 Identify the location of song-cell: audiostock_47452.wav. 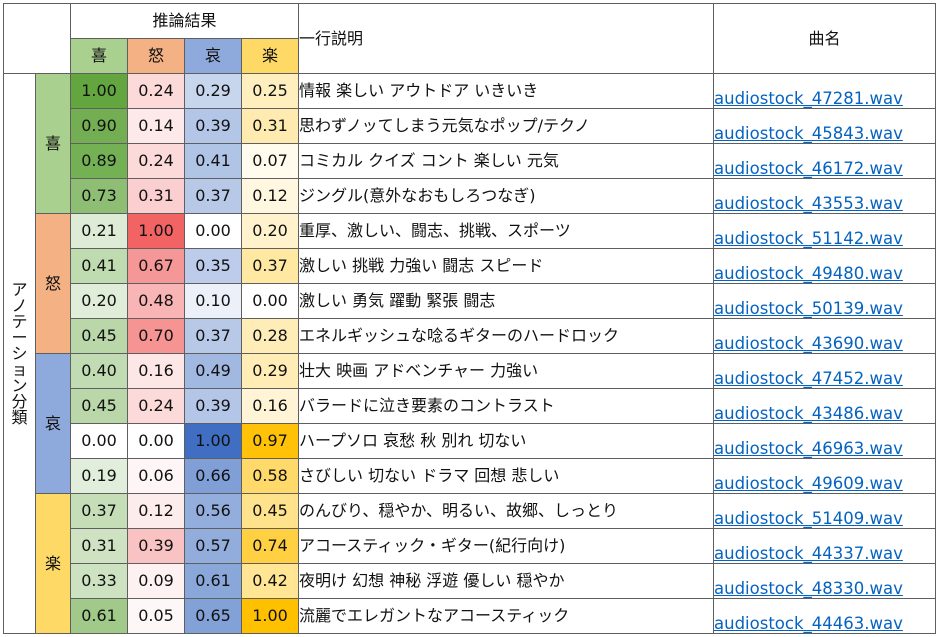
(825, 371).